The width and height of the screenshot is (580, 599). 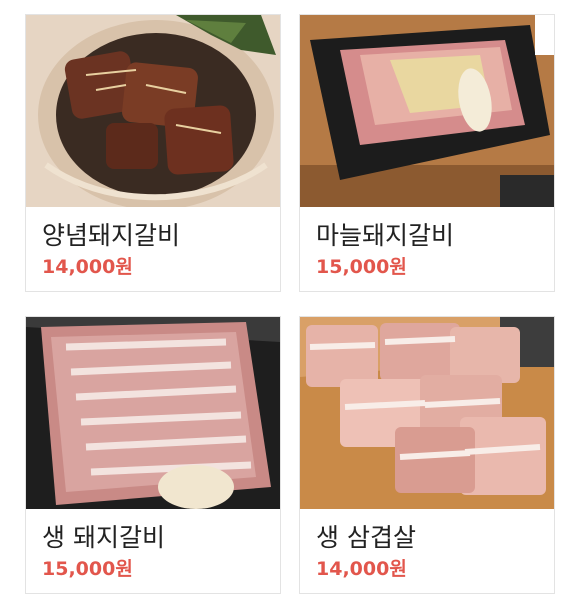 I want to click on garlic-pork-ribs-photo, so click(x=427, y=111).